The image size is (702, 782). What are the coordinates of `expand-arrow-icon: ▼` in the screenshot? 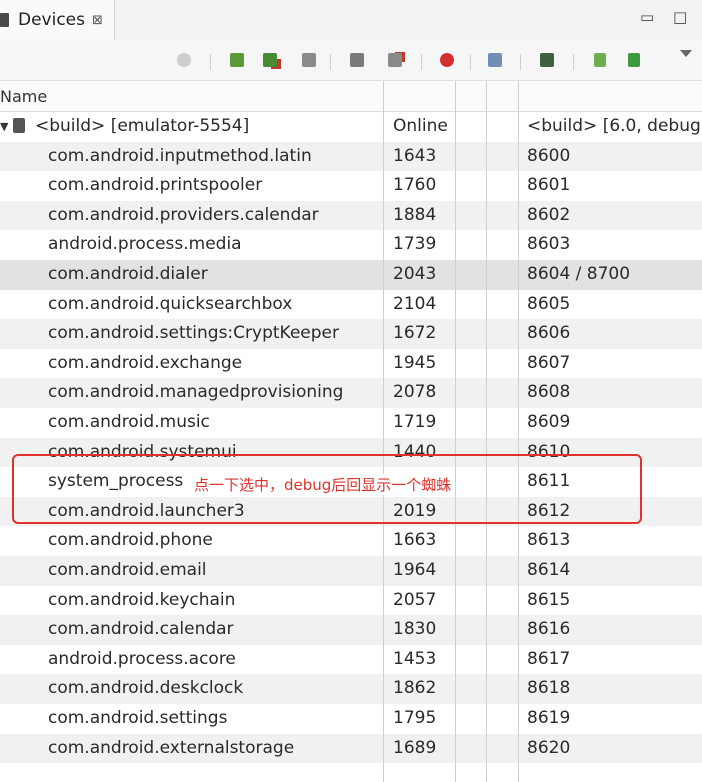 It's located at (4, 126).